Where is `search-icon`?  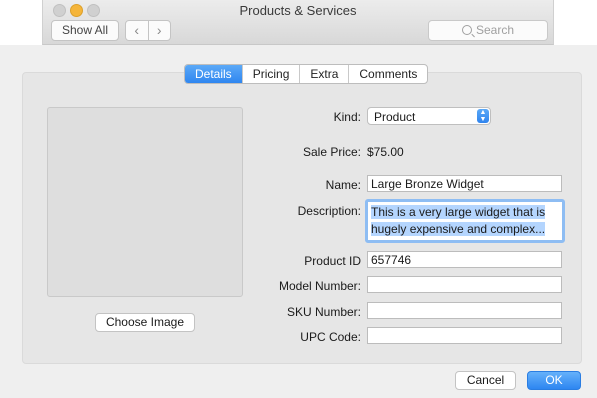 search-icon is located at coordinates (466, 30).